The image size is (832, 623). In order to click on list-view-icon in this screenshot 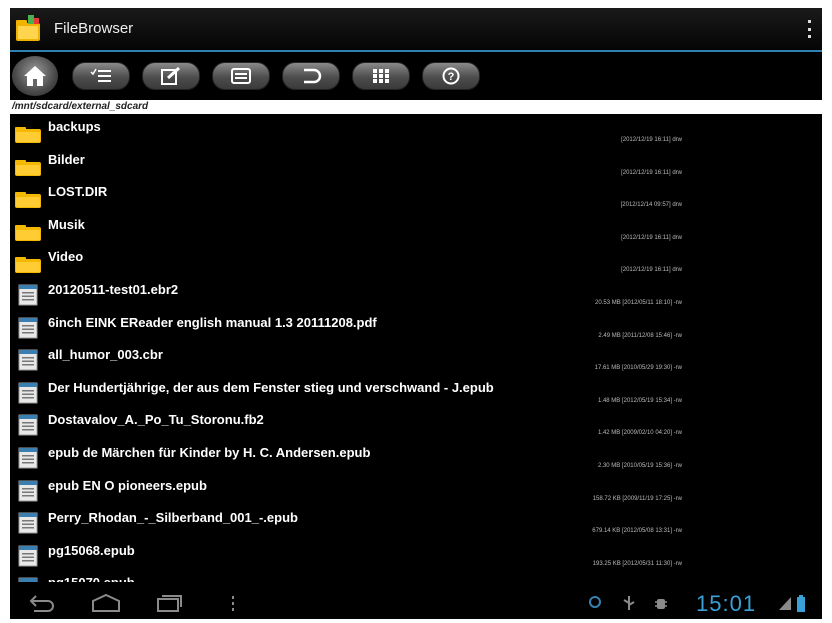, I will do `click(241, 76)`.